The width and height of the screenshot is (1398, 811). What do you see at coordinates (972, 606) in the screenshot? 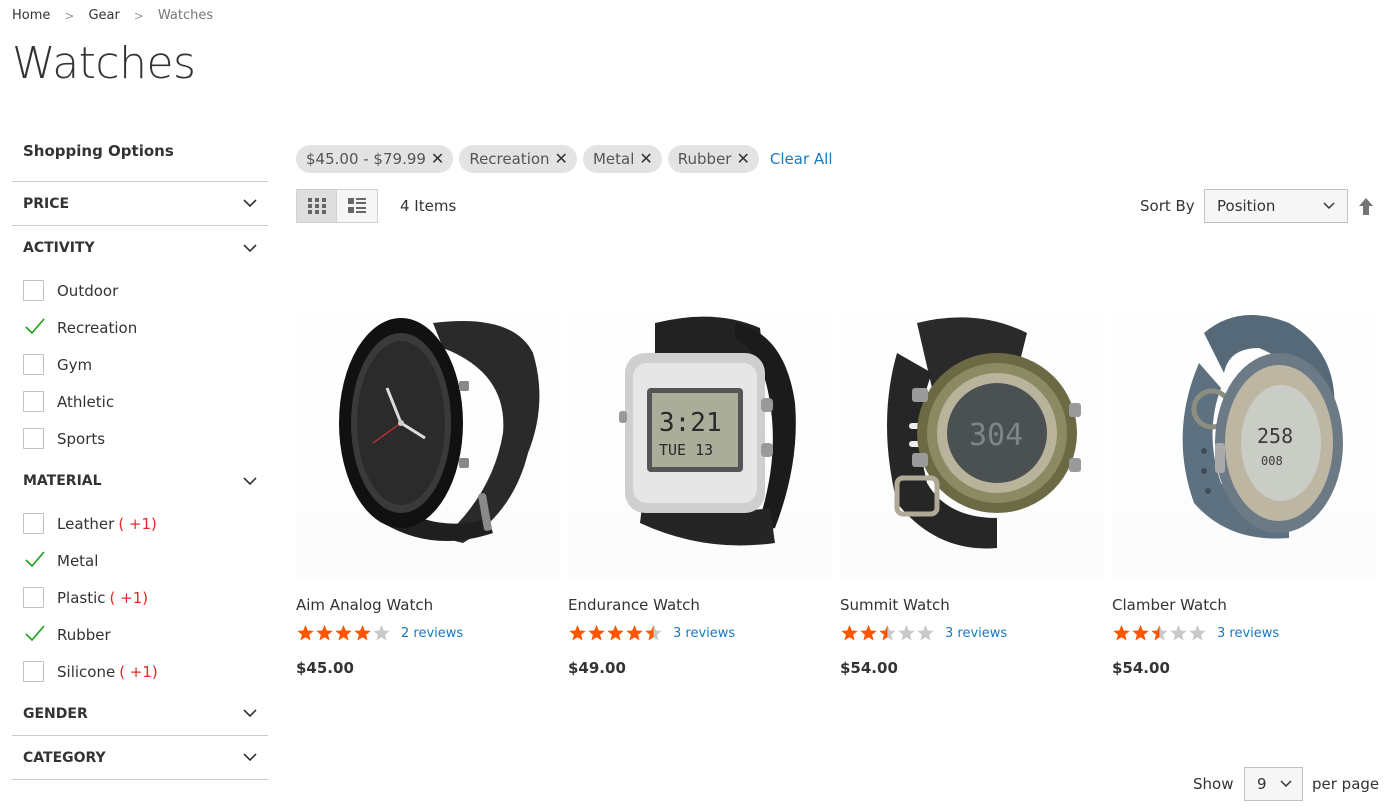
I see `product-name: Summit Watch` at bounding box center [972, 606].